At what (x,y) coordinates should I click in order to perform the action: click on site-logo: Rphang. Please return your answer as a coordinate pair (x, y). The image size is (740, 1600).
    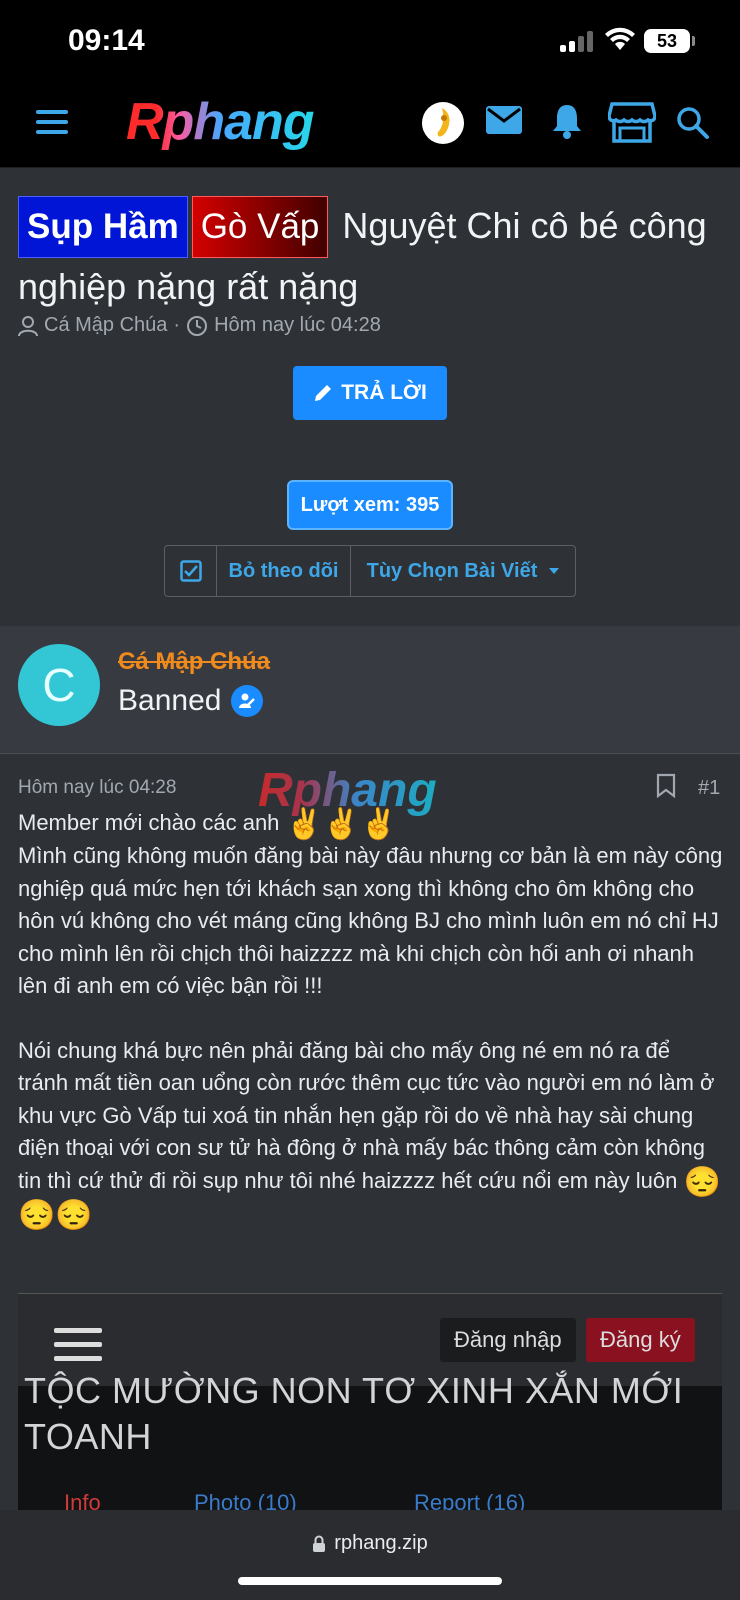
    Looking at the image, I should click on (220, 122).